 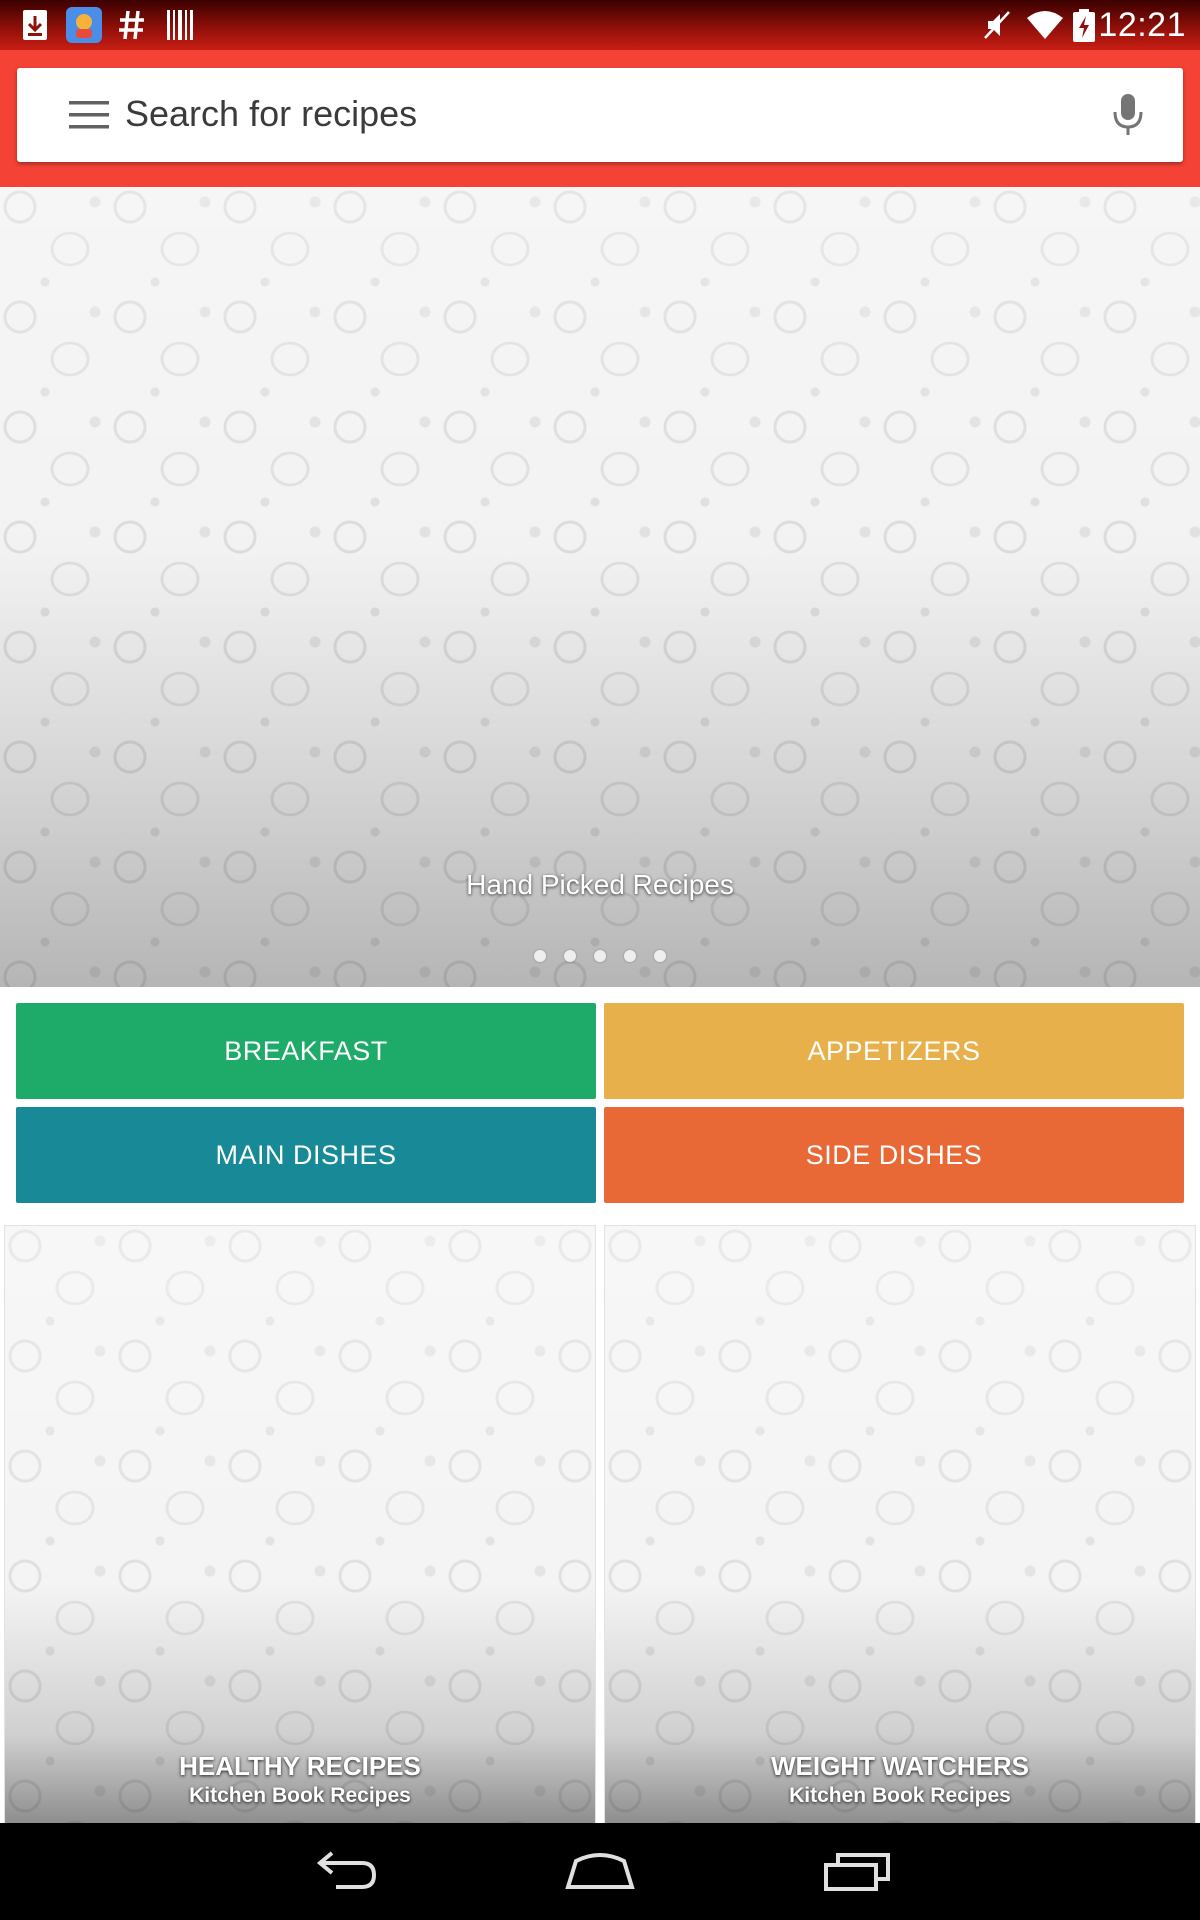 I want to click on search-input, so click(x=600, y=114).